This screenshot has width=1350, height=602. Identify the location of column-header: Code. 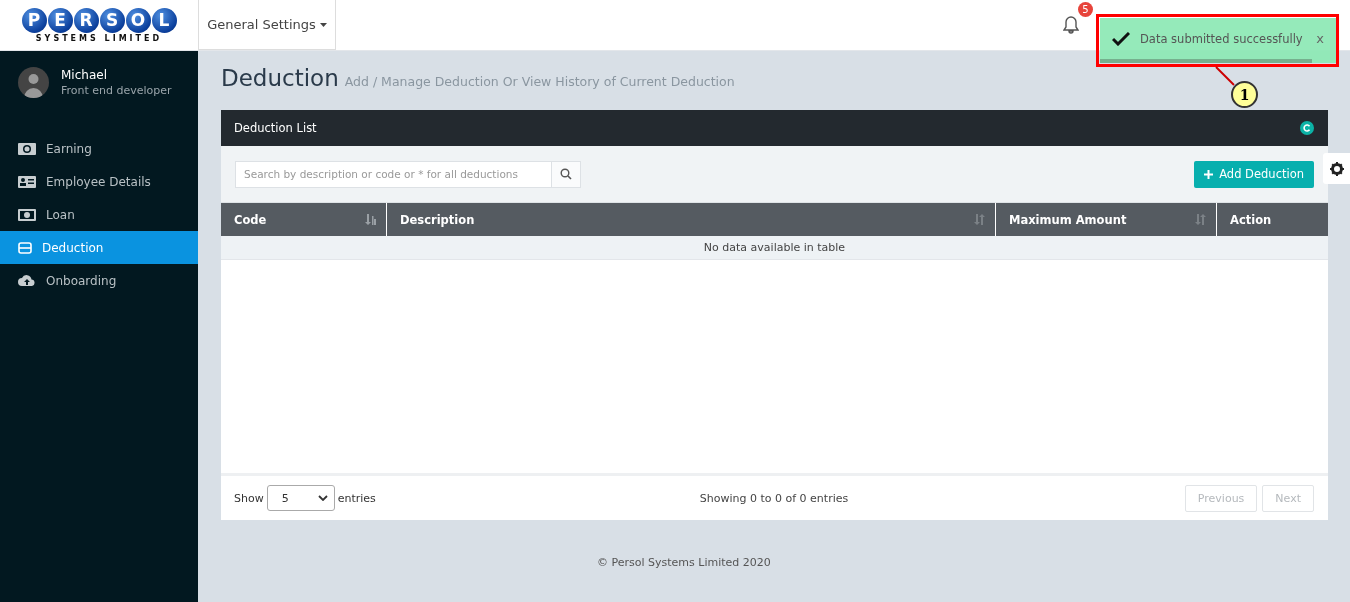
(303, 219).